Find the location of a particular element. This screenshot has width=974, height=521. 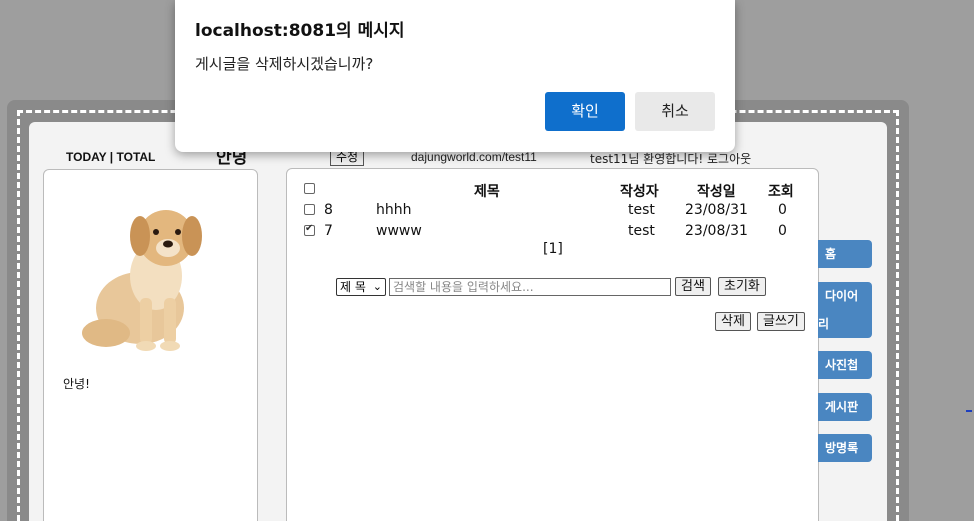

dialog-title: localhost:8081의 메시지 is located at coordinates (300, 31).